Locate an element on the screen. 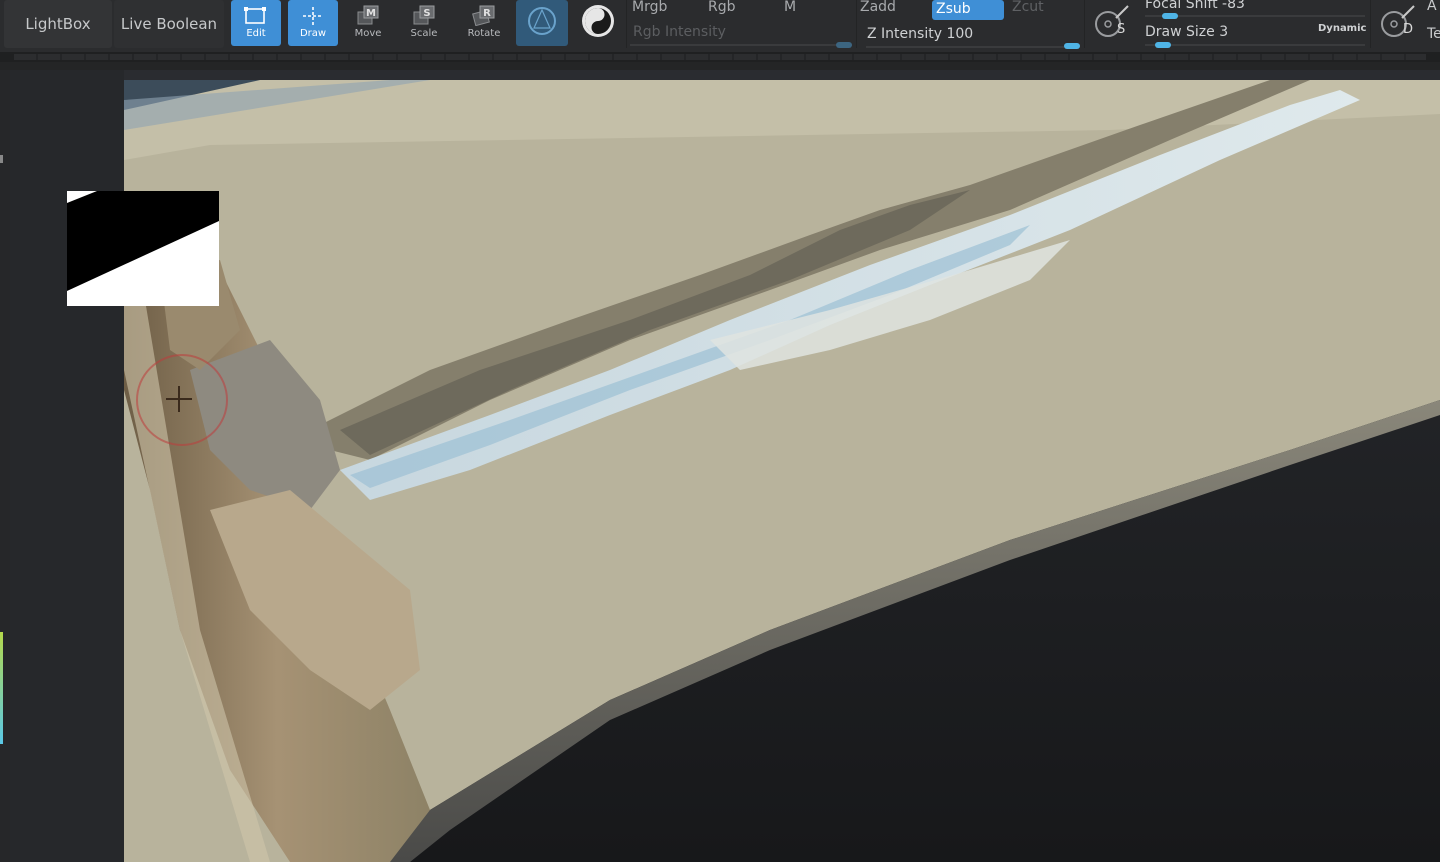  draw-size-knob is located at coordinates (1163, 45).